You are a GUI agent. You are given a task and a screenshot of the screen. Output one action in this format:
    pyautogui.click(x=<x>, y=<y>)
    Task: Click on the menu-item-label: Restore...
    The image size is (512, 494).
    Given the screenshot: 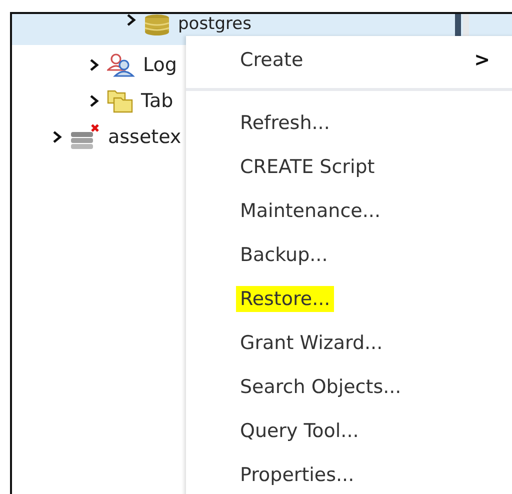 What is the action you would take?
    pyautogui.click(x=285, y=299)
    